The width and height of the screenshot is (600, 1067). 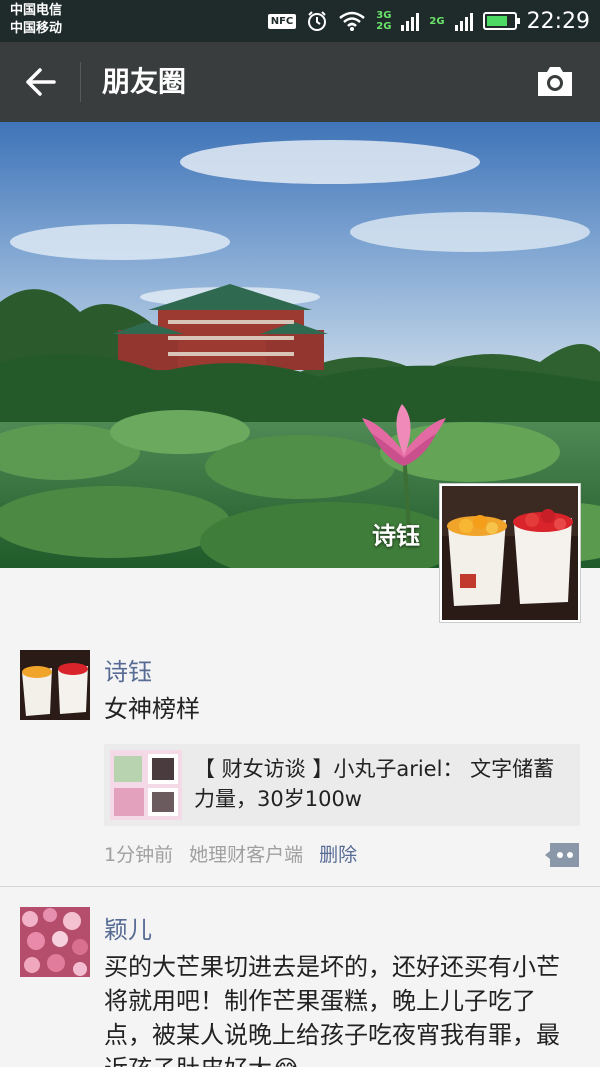 I want to click on status-bar: 中国电信 中国移动 NFC 3G 2G 2G 22:29, so click(x=300, y=21).